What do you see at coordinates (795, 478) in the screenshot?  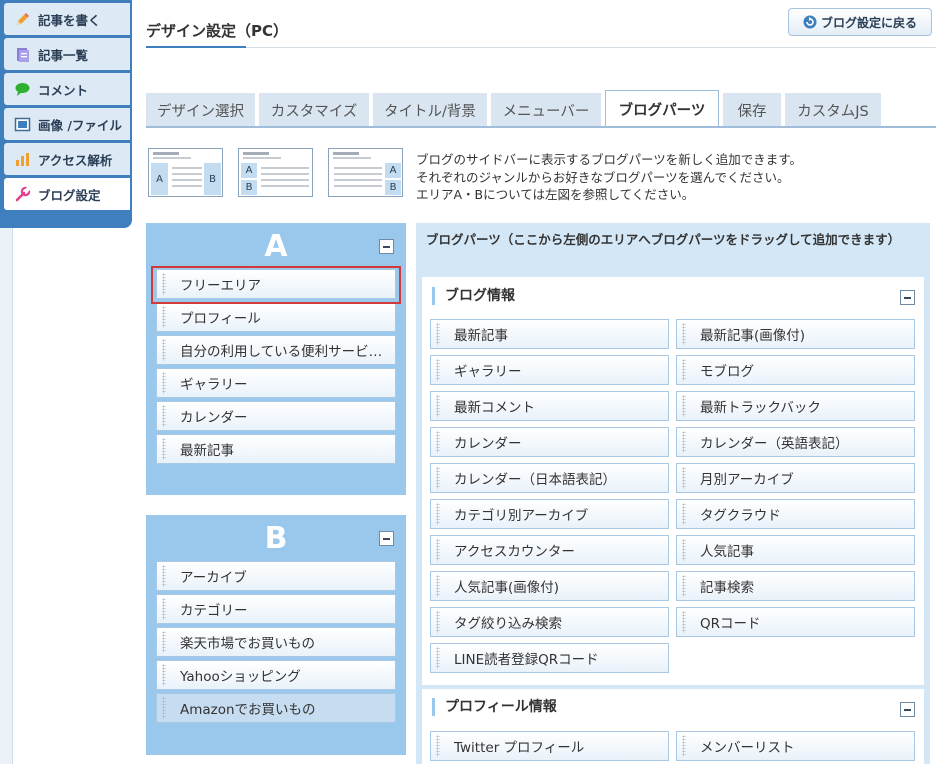 I see `library-part: 月別アーカイブ` at bounding box center [795, 478].